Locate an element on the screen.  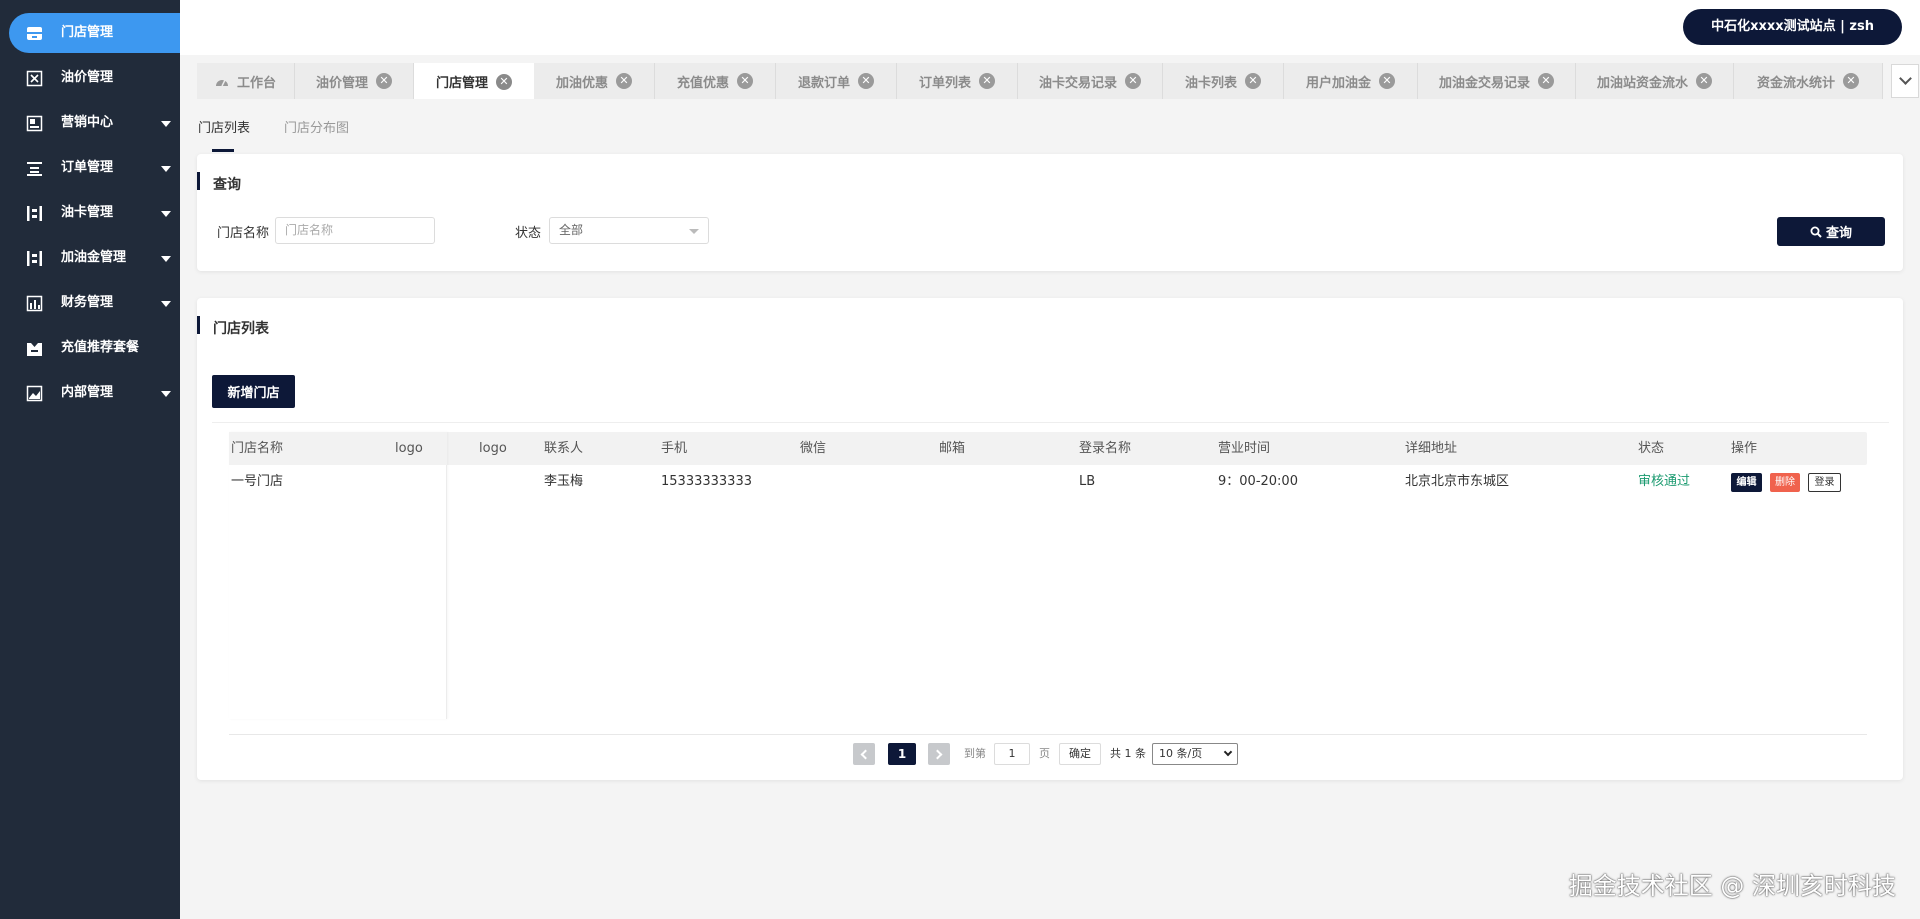
sidebar-item-package: 充值推荐套餐 is located at coordinates (90, 348).